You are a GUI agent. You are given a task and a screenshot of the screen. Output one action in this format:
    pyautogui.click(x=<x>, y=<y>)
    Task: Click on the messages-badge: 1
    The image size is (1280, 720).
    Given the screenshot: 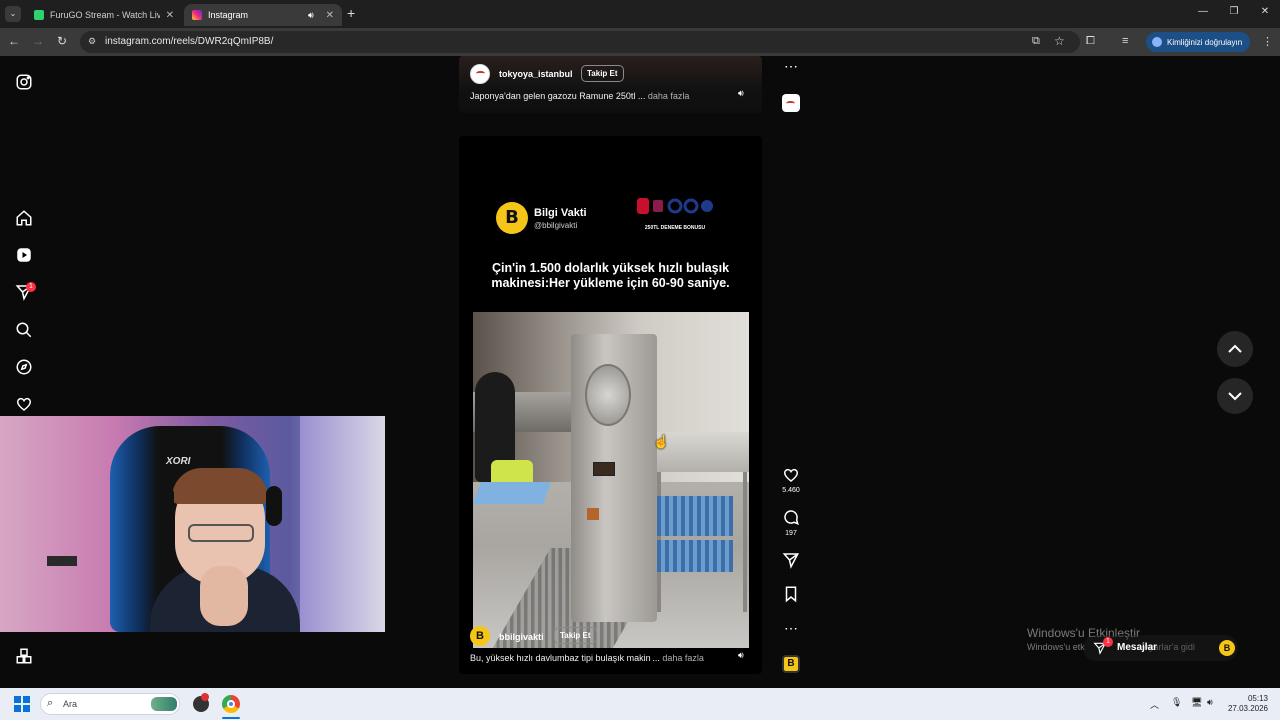 What is the action you would take?
    pyautogui.click(x=1108, y=642)
    